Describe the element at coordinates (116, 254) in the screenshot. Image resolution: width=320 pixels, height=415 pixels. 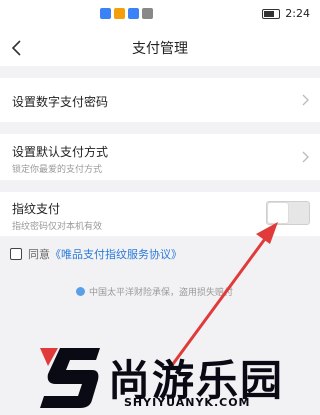
I see `agreement-link: 《唯品支付指纹服务协议》` at that location.